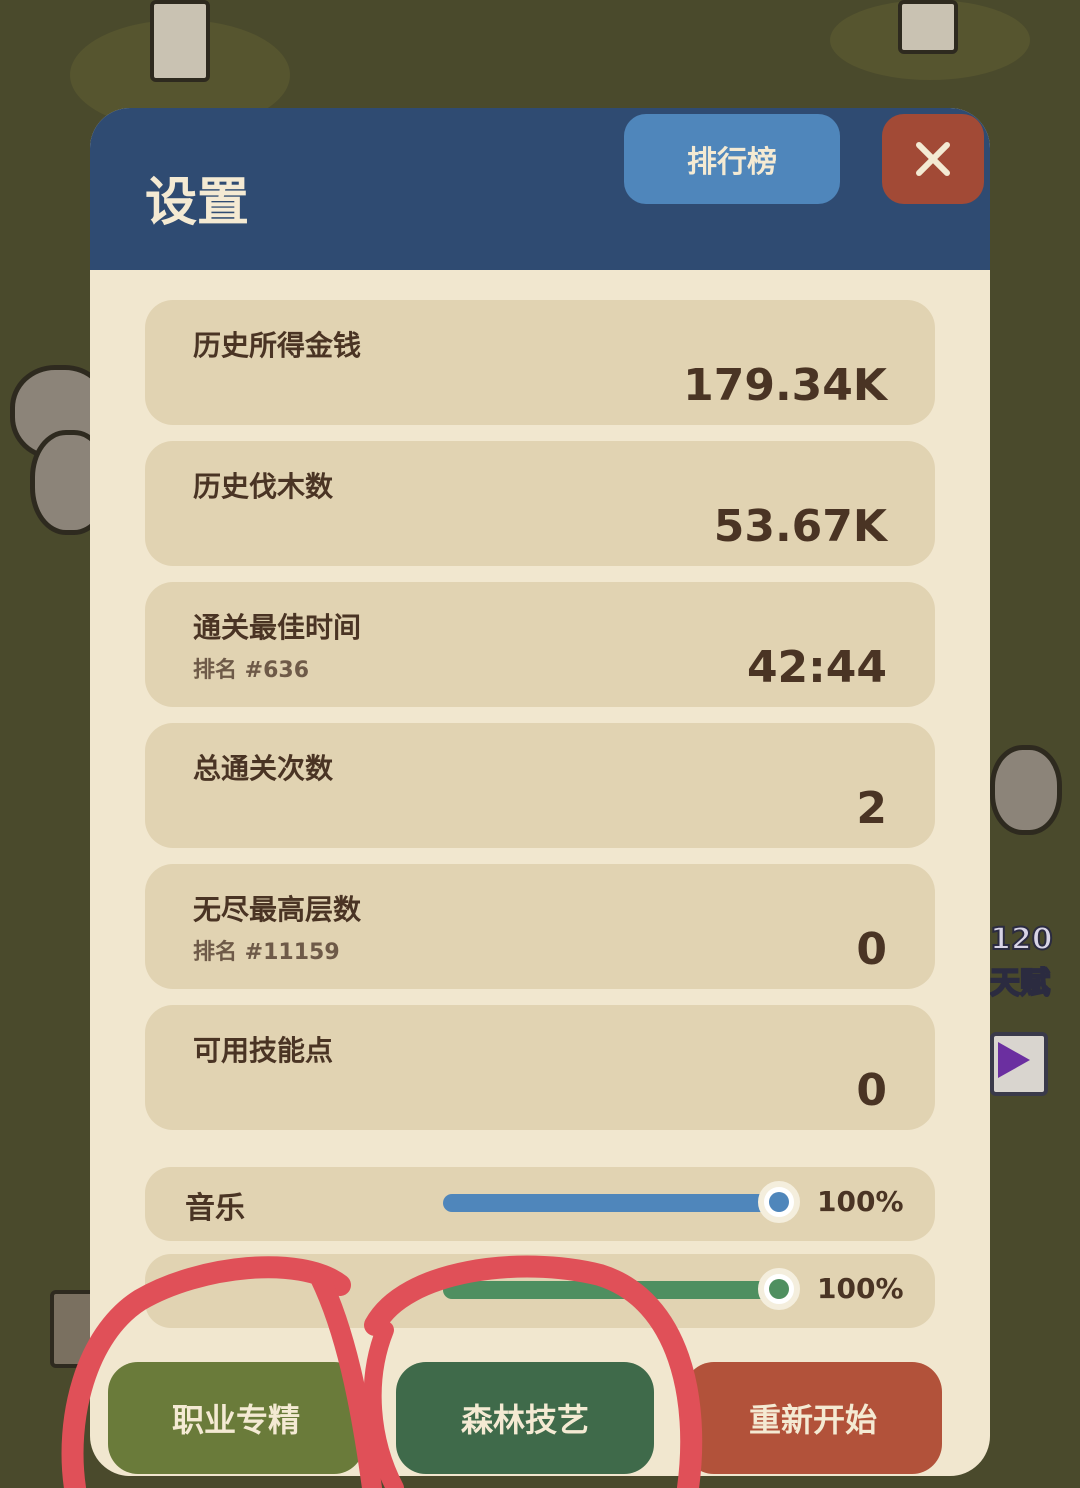 This screenshot has width=1080, height=1488. What do you see at coordinates (540, 362) in the screenshot?
I see `stat-card-total-money: 历史所得金钱 179.34K` at bounding box center [540, 362].